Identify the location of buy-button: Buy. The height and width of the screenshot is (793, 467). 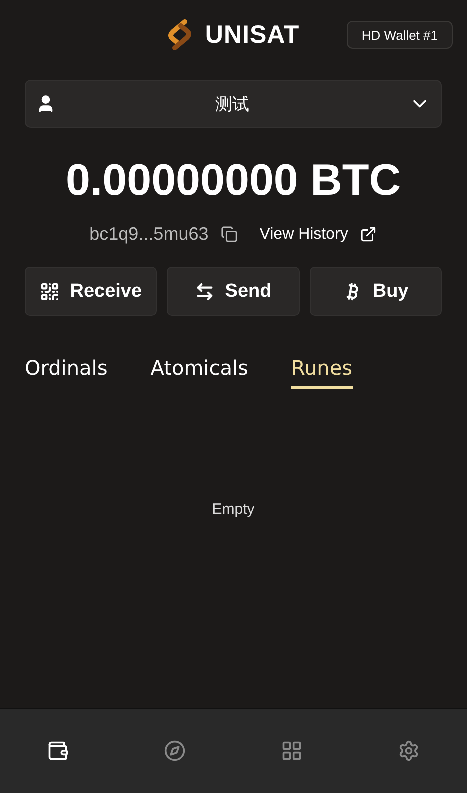
(376, 291).